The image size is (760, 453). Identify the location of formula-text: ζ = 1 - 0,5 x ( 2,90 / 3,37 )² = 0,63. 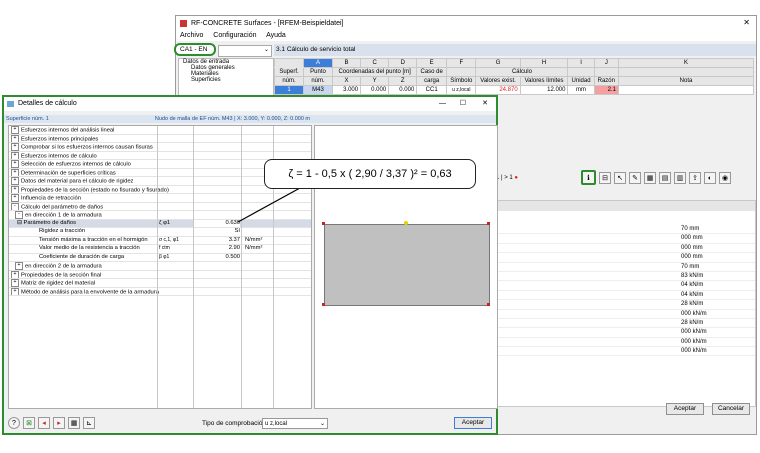
(370, 174).